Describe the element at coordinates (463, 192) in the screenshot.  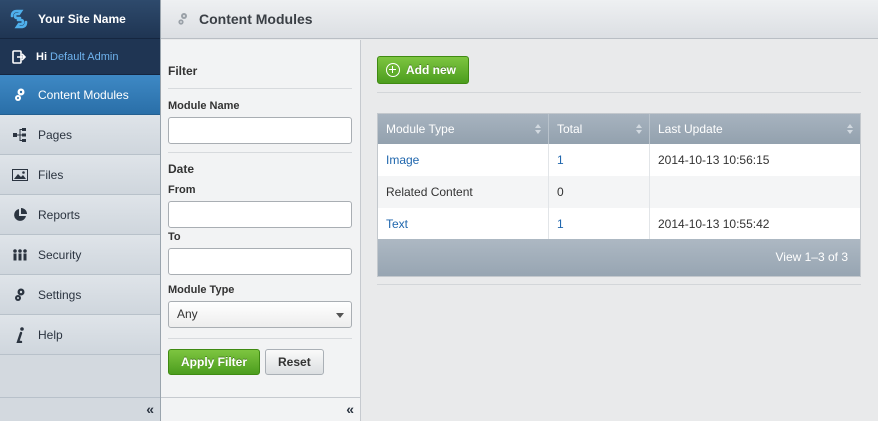
I see `module-type-cell: Related Content` at that location.